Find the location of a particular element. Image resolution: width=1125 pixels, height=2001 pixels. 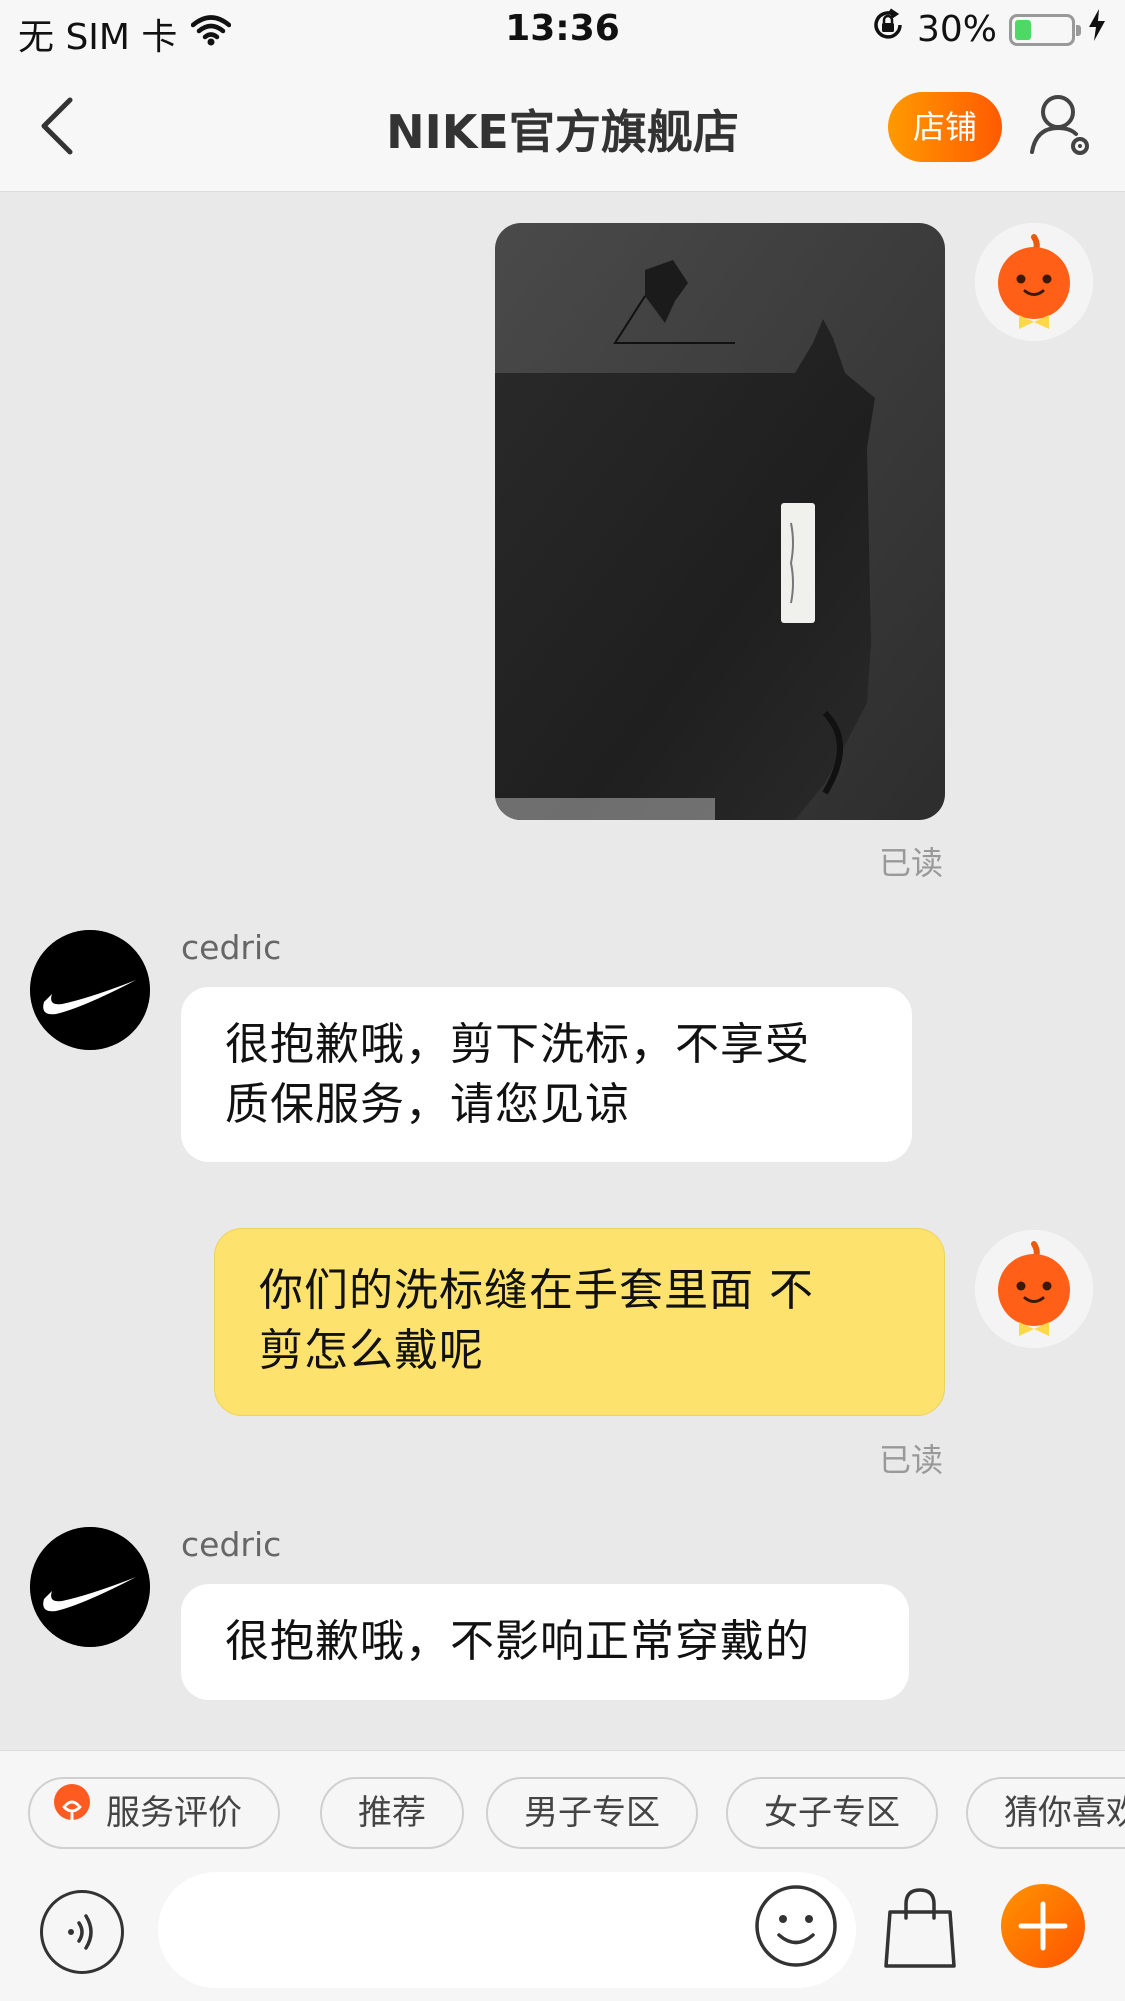

quick-reply-men: 男子专区 is located at coordinates (592, 1813).